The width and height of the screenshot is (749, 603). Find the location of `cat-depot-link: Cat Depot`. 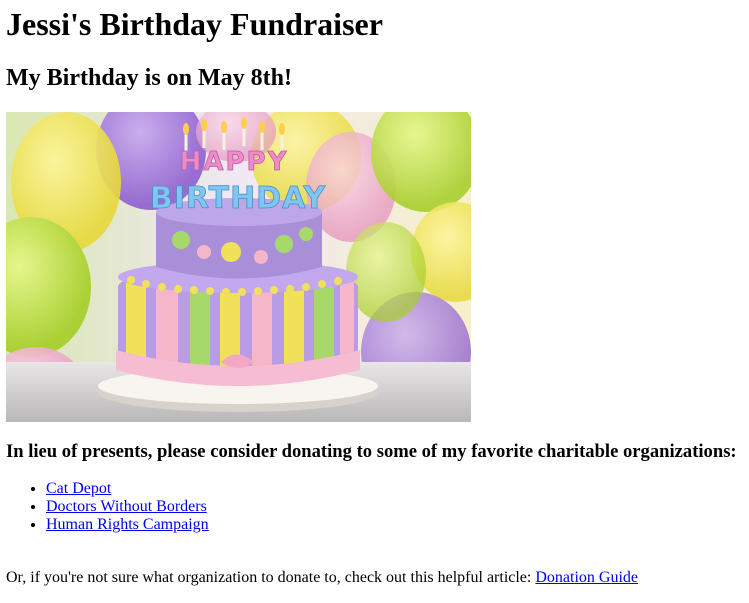

cat-depot-link: Cat Depot is located at coordinates (78, 488).